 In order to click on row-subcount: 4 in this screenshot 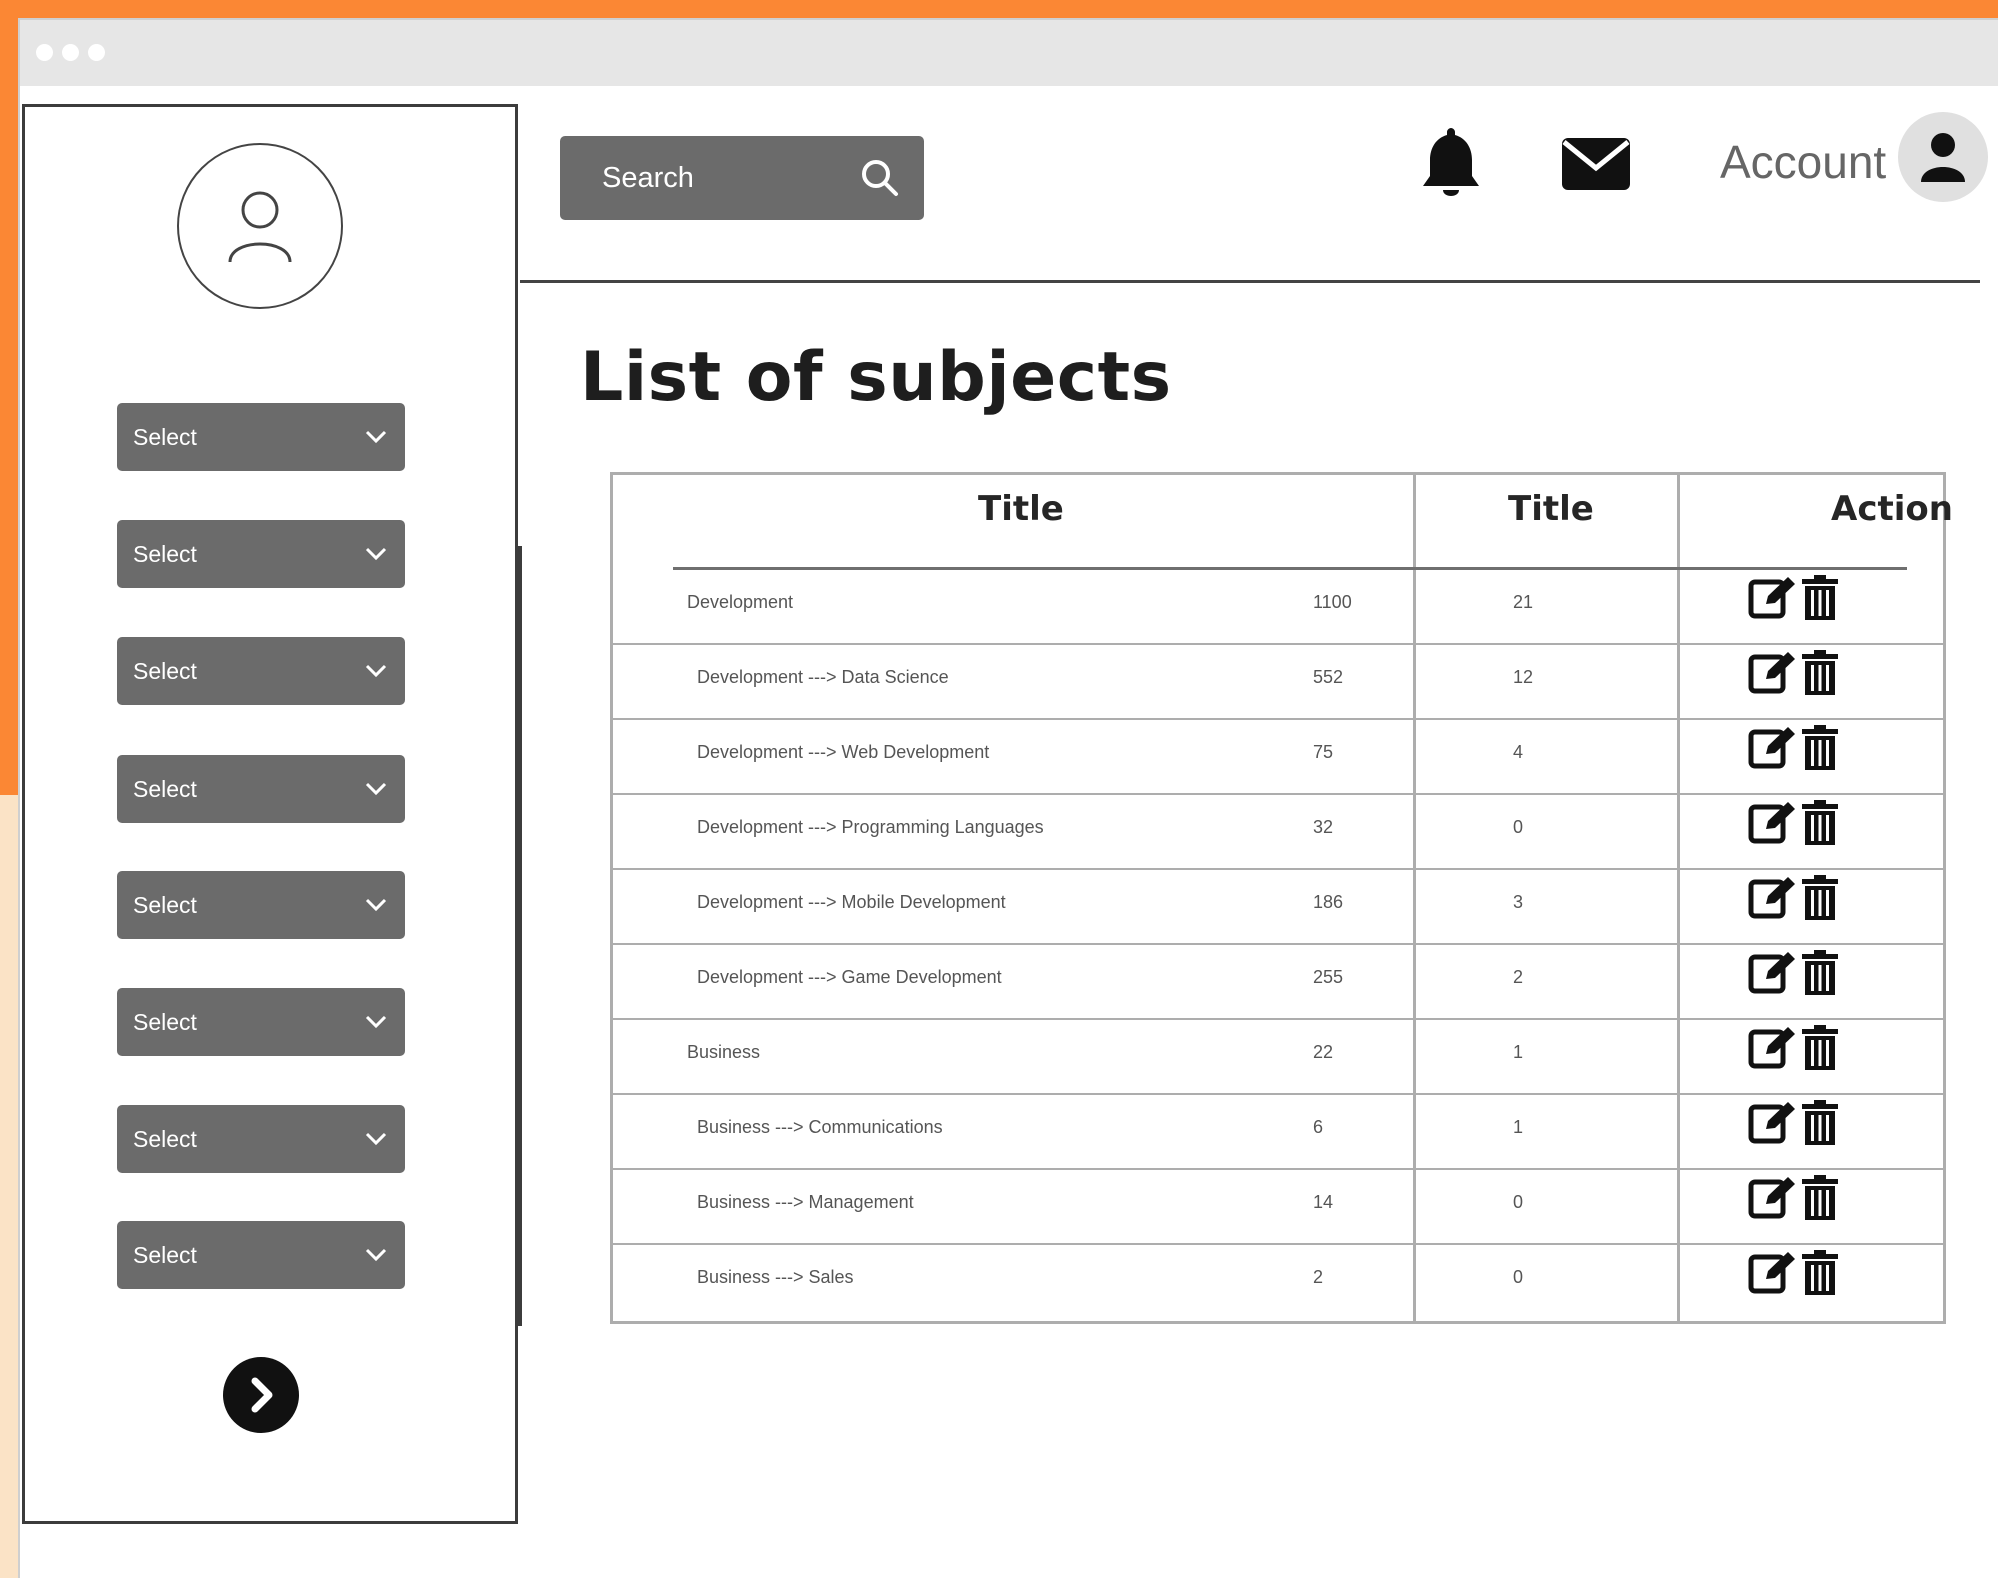, I will do `click(1518, 752)`.